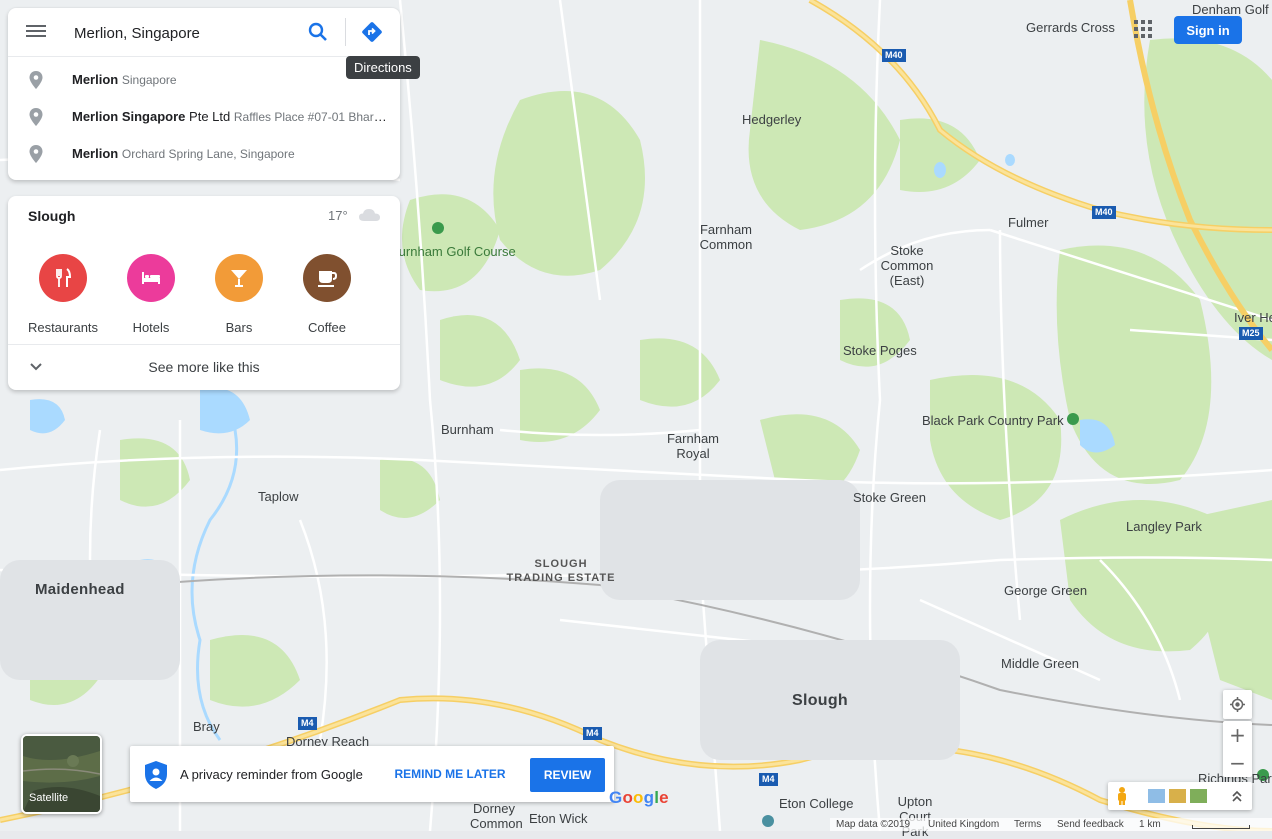  I want to click on layer-thumb-satellite, so click(1198, 796).